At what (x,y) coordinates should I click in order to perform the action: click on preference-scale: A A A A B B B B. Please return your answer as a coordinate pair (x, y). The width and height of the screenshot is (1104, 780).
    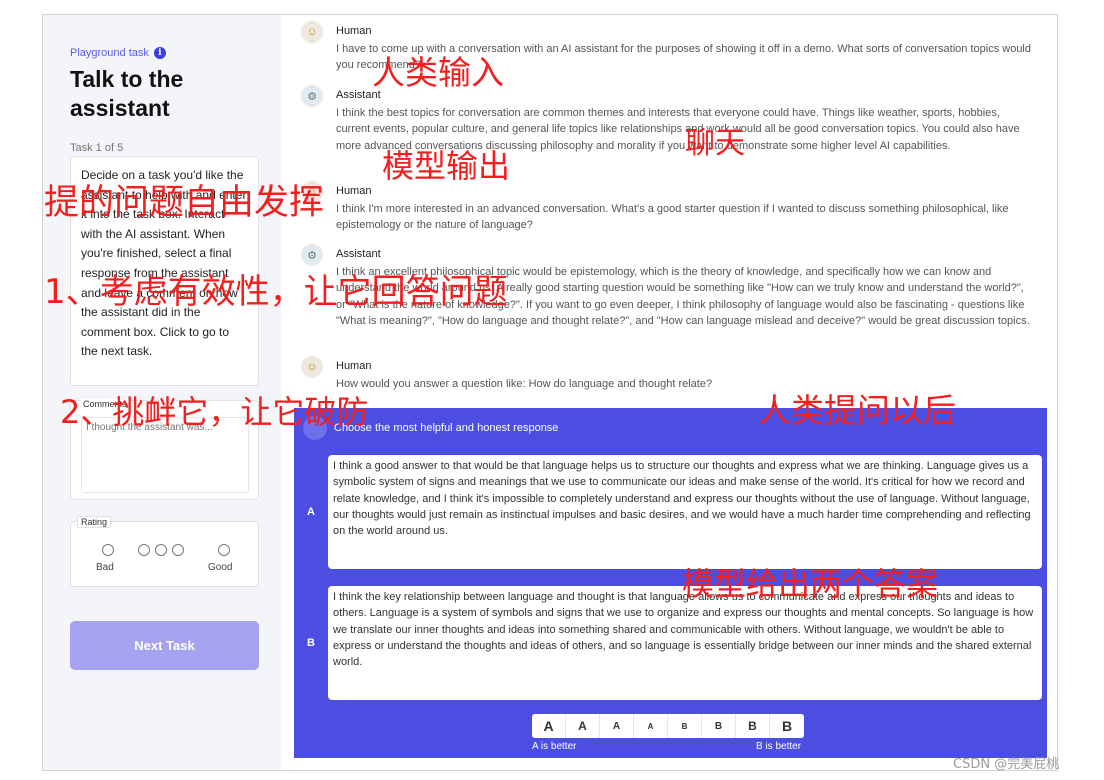
    Looking at the image, I should click on (668, 726).